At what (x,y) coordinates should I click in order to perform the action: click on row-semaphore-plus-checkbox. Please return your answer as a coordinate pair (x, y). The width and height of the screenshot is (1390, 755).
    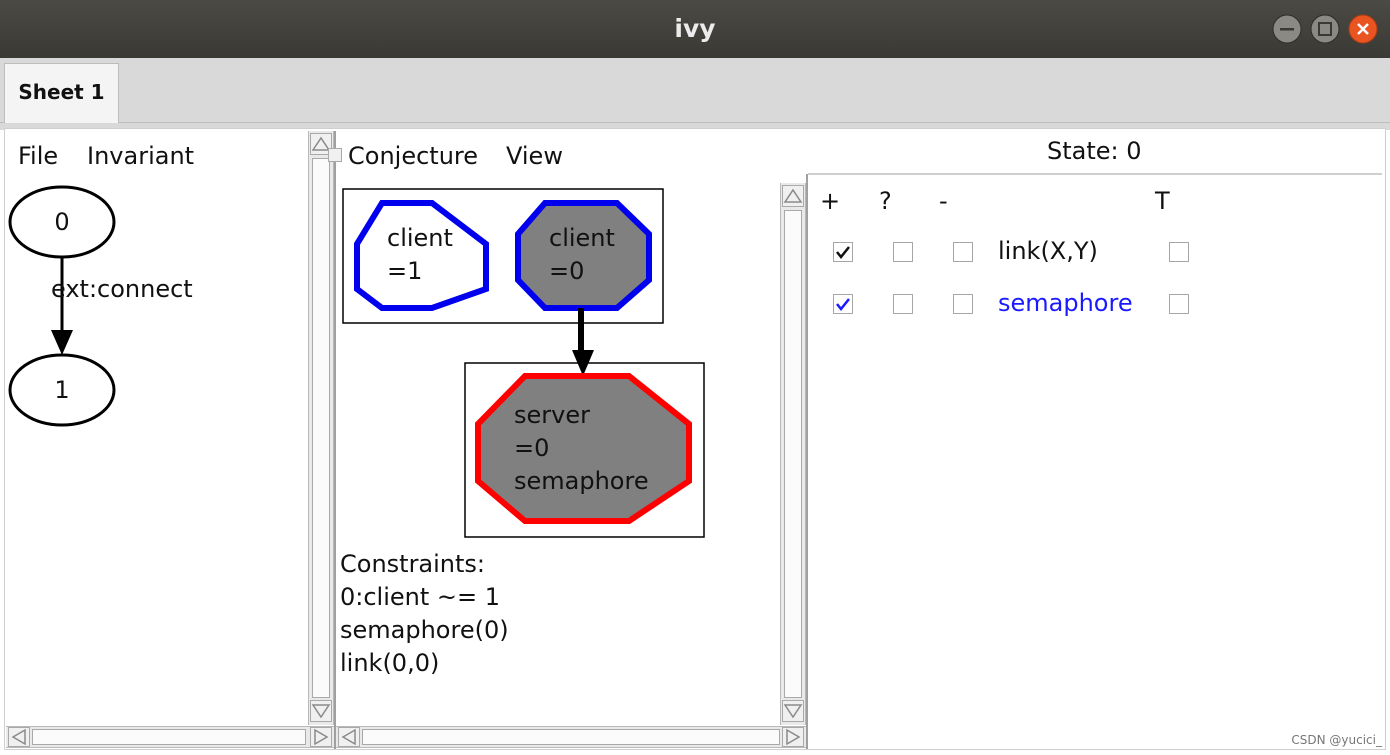
    Looking at the image, I should click on (843, 304).